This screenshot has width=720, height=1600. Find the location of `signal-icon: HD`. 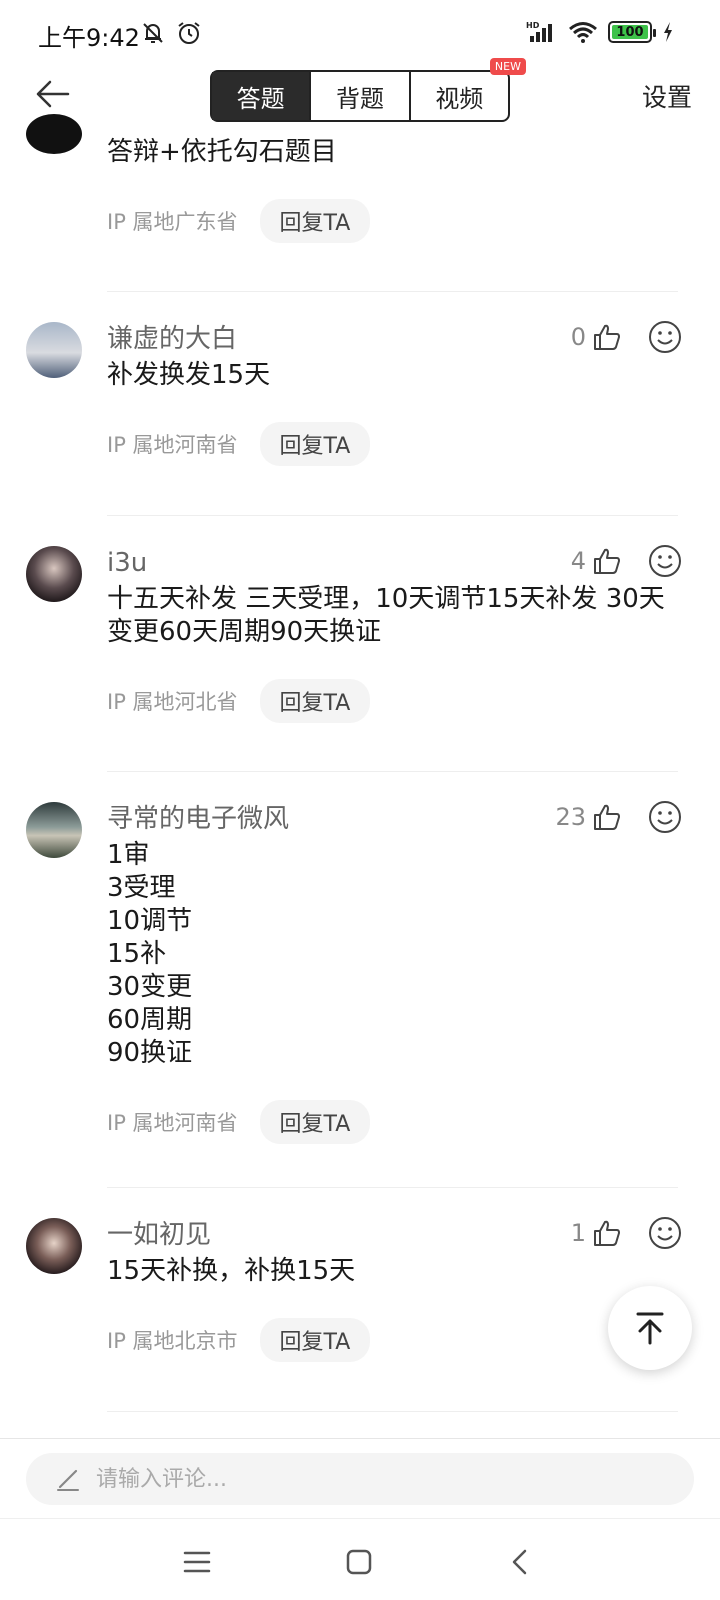

signal-icon: HD is located at coordinates (539, 31).